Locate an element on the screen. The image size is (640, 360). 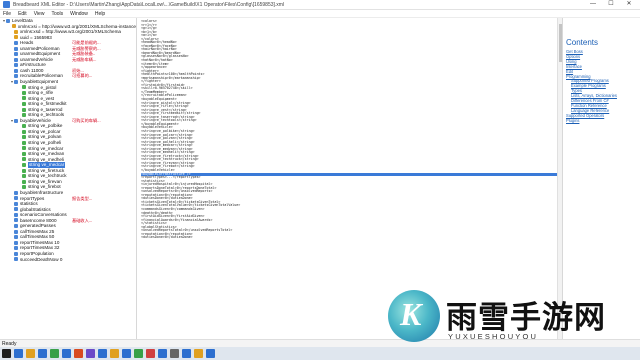
tree-node: succeedDeathNow 0 is located at coordinates (68, 260).